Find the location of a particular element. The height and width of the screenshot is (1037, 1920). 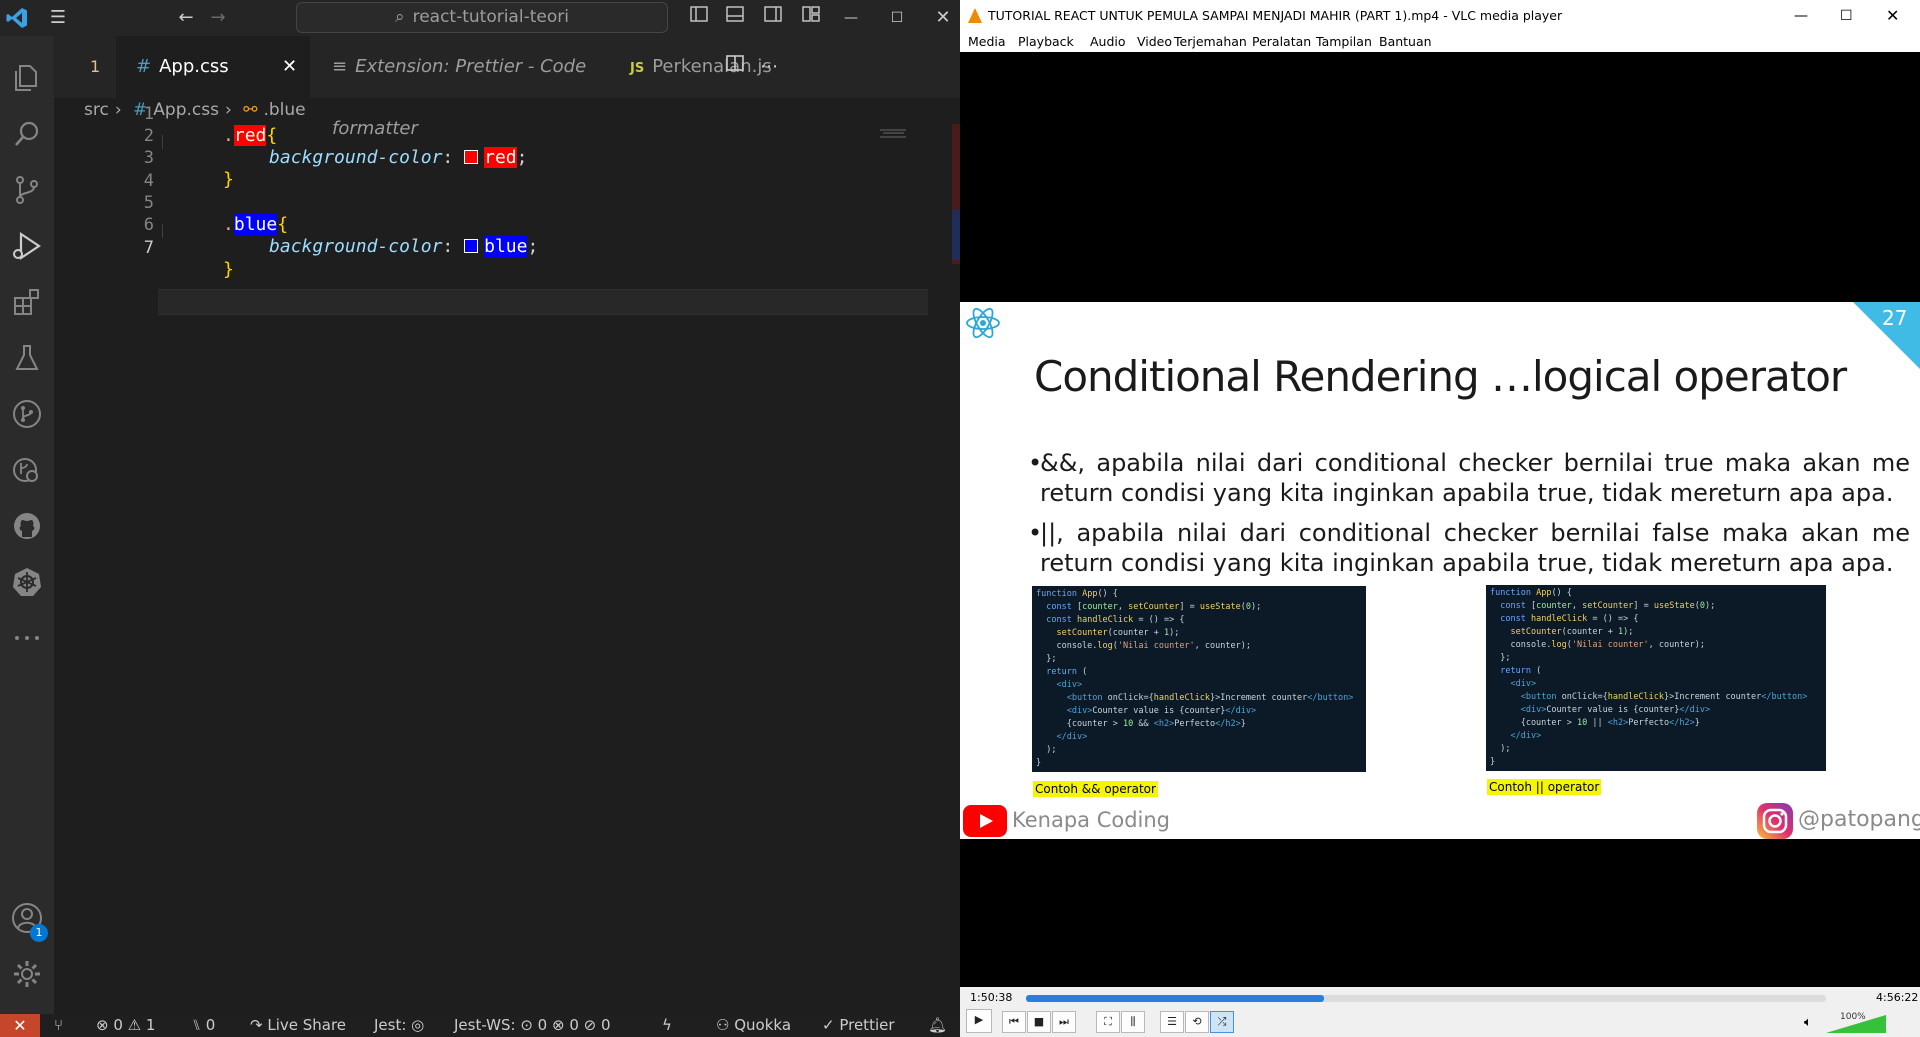

status-live-share: ↷ Live Share is located at coordinates (298, 1025).